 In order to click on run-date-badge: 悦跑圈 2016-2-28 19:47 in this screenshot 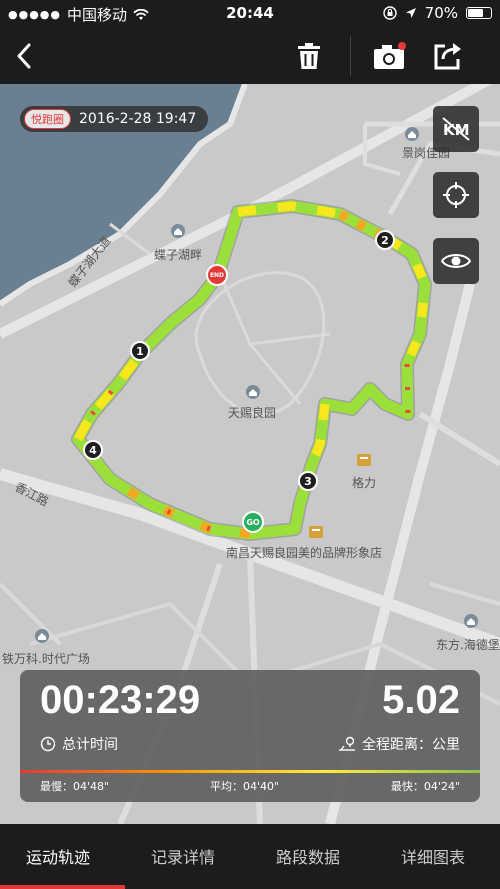, I will do `click(114, 119)`.